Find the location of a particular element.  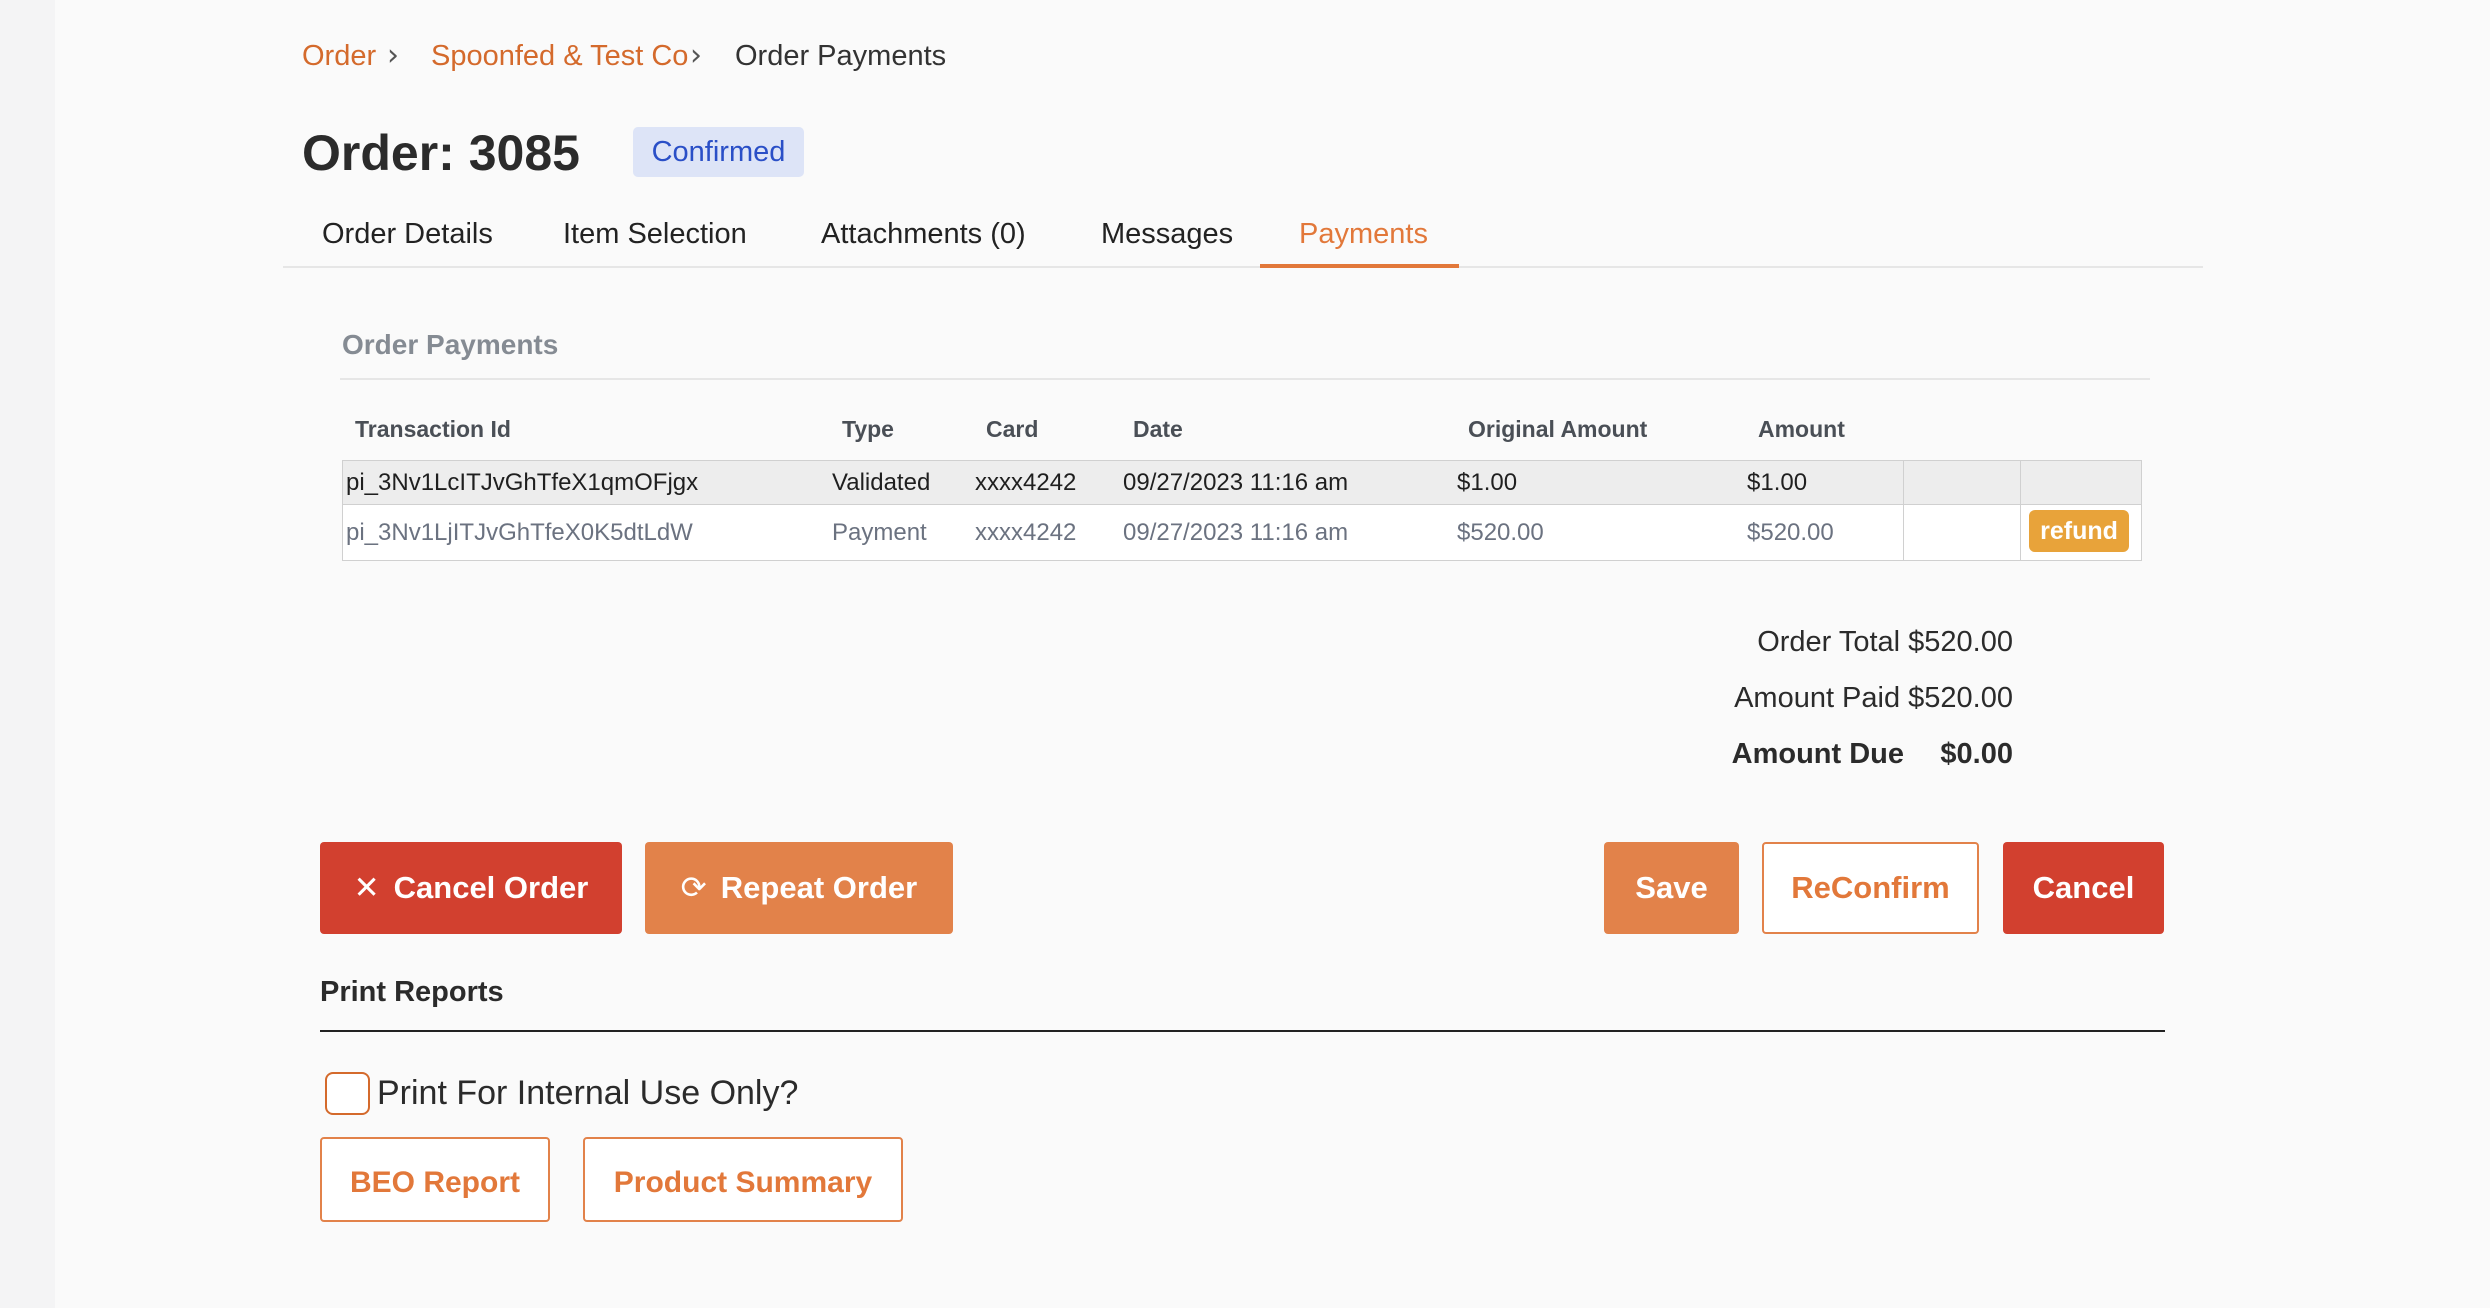

close-icon: ✕ is located at coordinates (366, 888).